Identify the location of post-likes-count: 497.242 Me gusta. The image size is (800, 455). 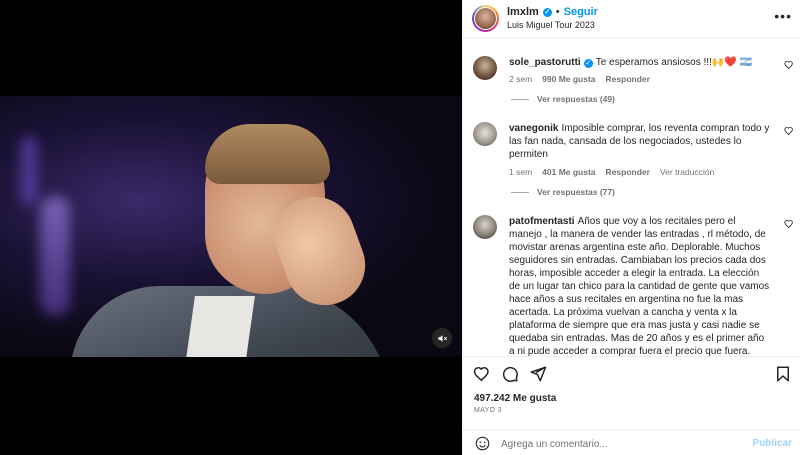
(515, 398).